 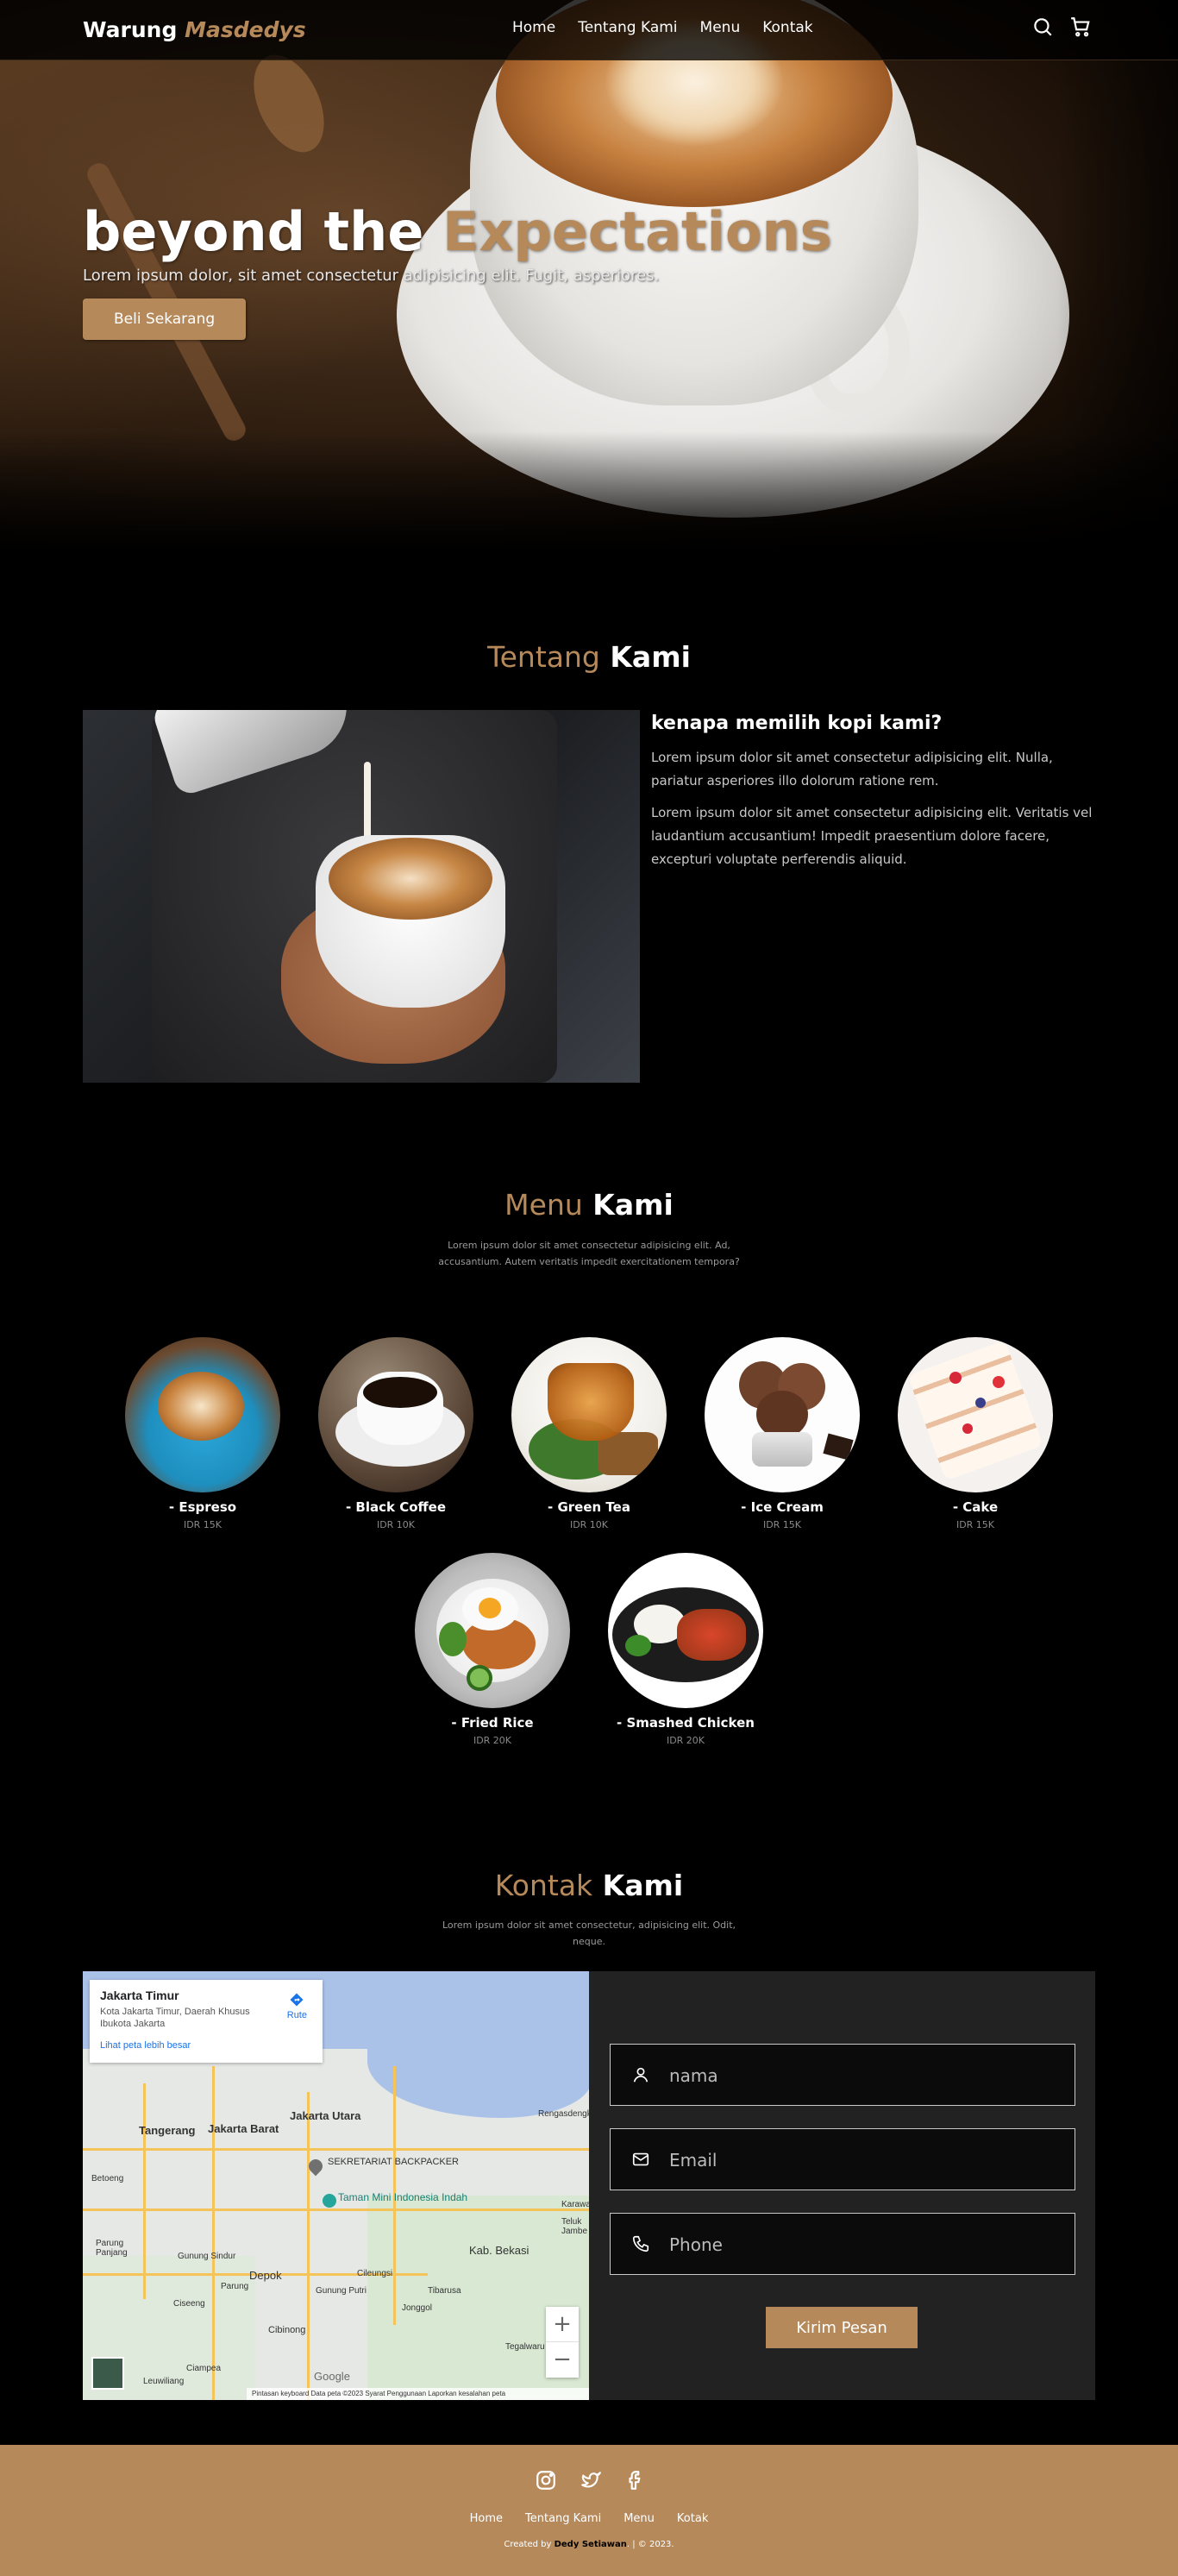 I want to click on email-input, so click(x=859, y=2160).